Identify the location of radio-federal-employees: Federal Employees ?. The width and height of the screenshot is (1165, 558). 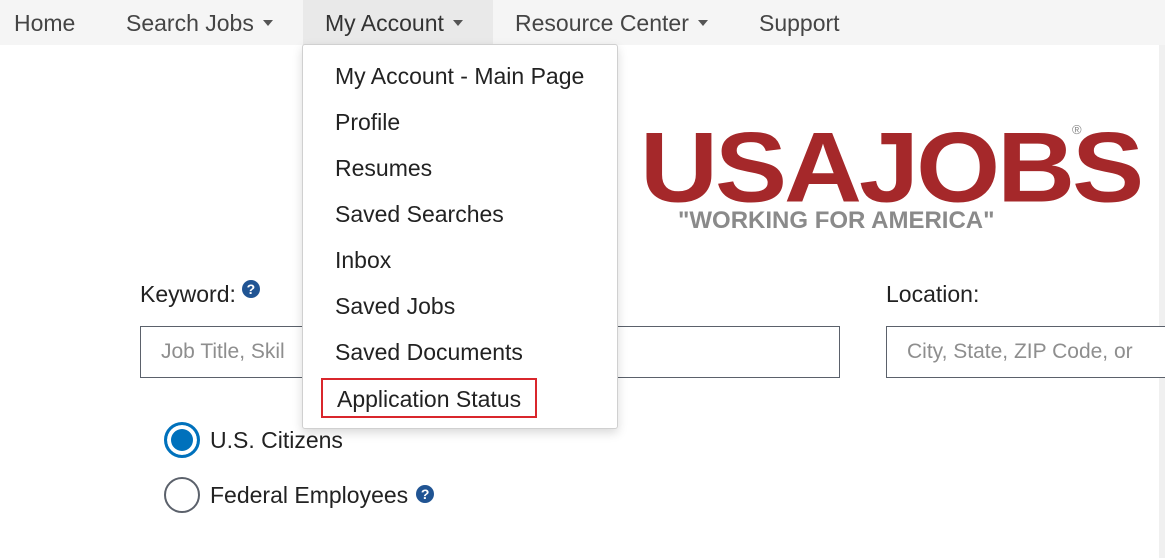
(299, 495).